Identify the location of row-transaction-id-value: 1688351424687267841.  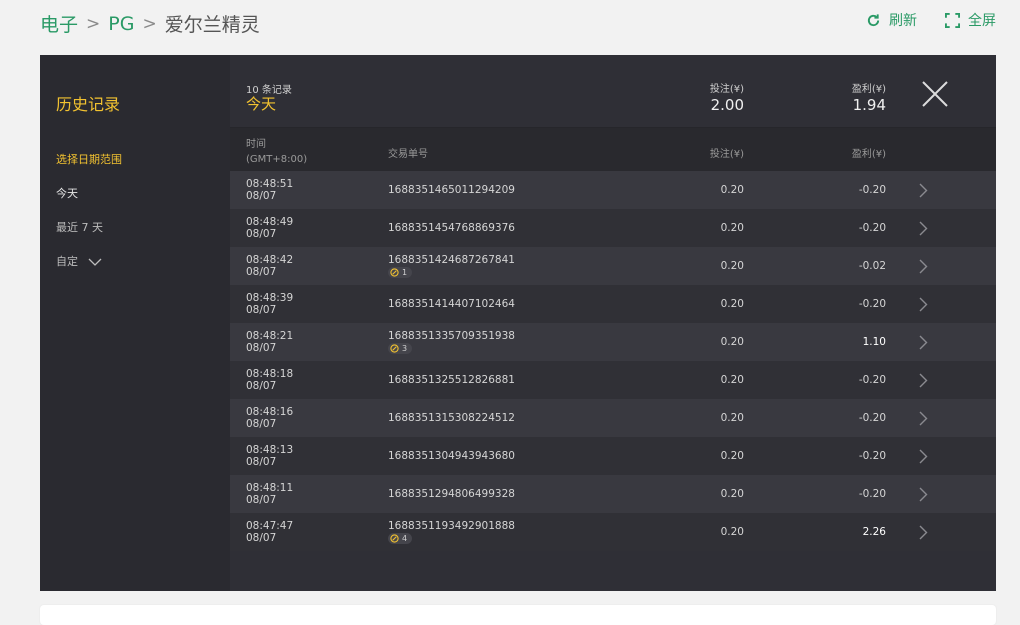
(451, 260).